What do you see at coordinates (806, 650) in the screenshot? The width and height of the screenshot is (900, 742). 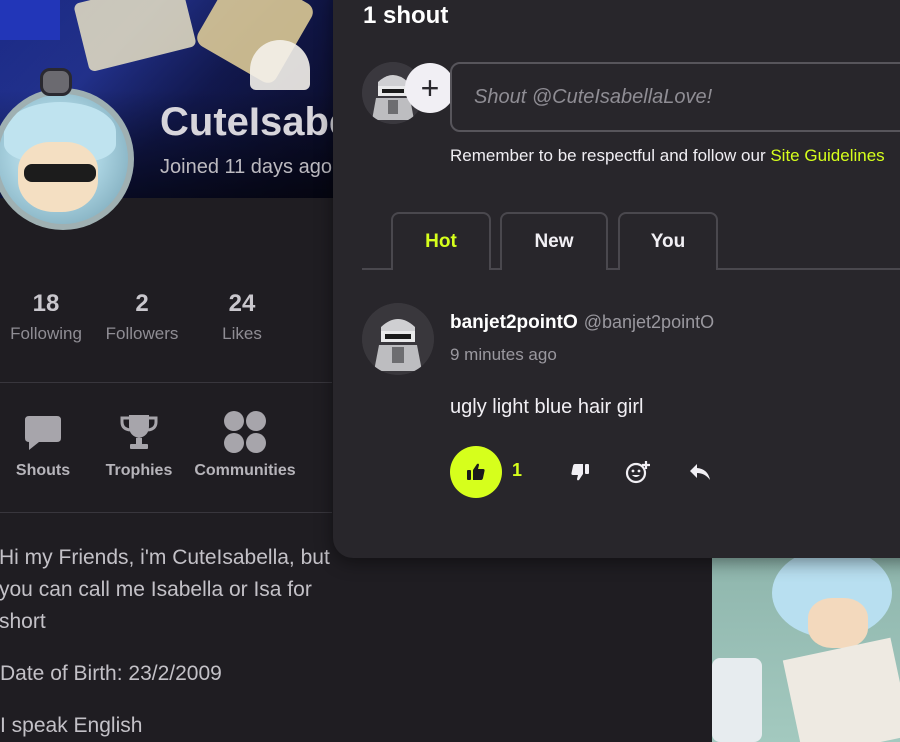 I see `post-image` at bounding box center [806, 650].